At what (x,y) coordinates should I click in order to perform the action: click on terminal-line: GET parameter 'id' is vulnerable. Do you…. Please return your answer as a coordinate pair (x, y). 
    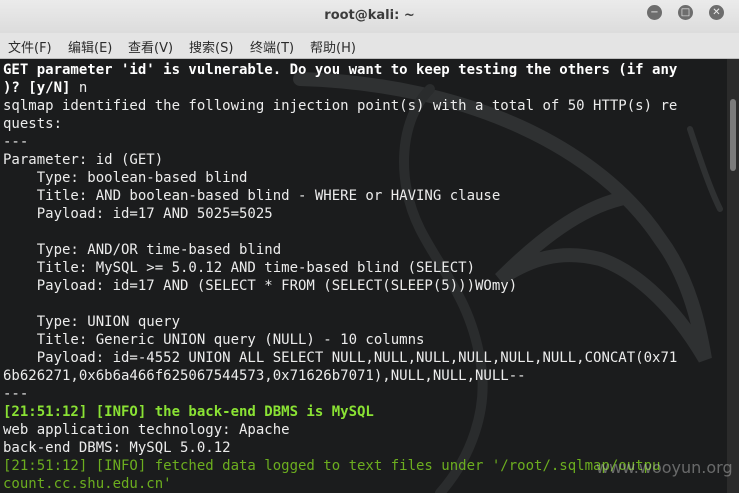
    Looking at the image, I should click on (340, 70).